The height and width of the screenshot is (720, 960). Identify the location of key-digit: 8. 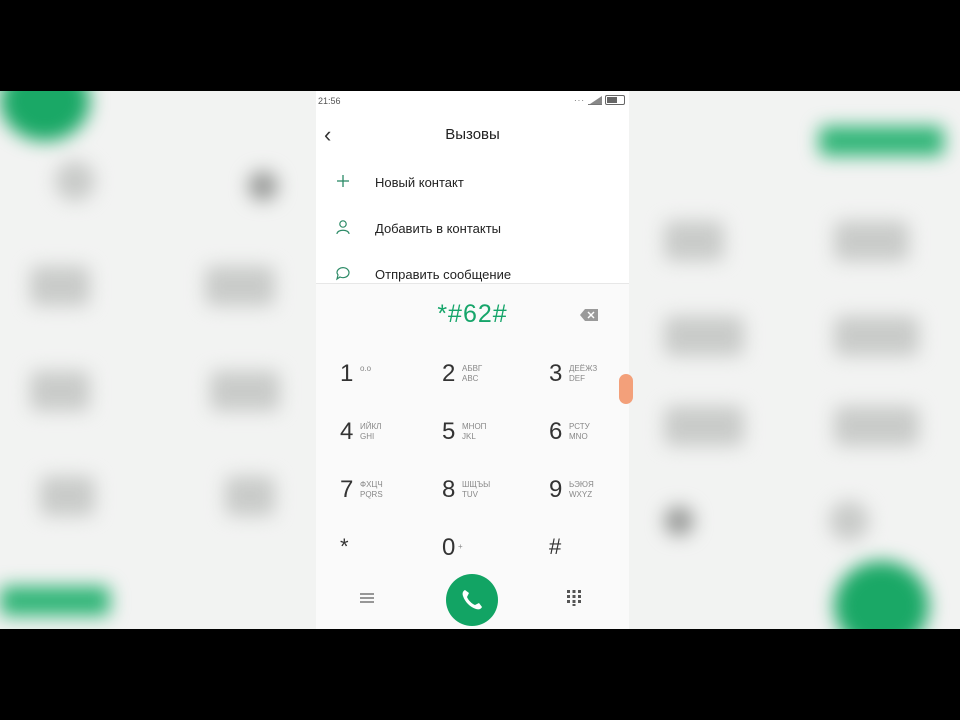
(449, 489).